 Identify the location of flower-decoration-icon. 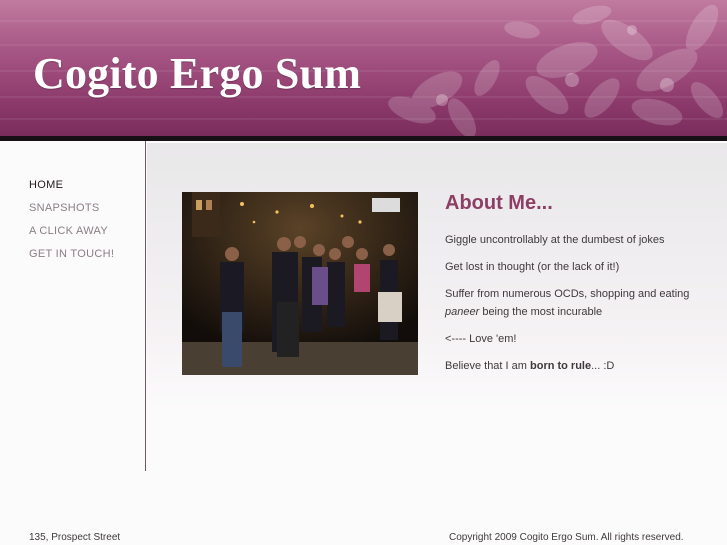
(556, 70).